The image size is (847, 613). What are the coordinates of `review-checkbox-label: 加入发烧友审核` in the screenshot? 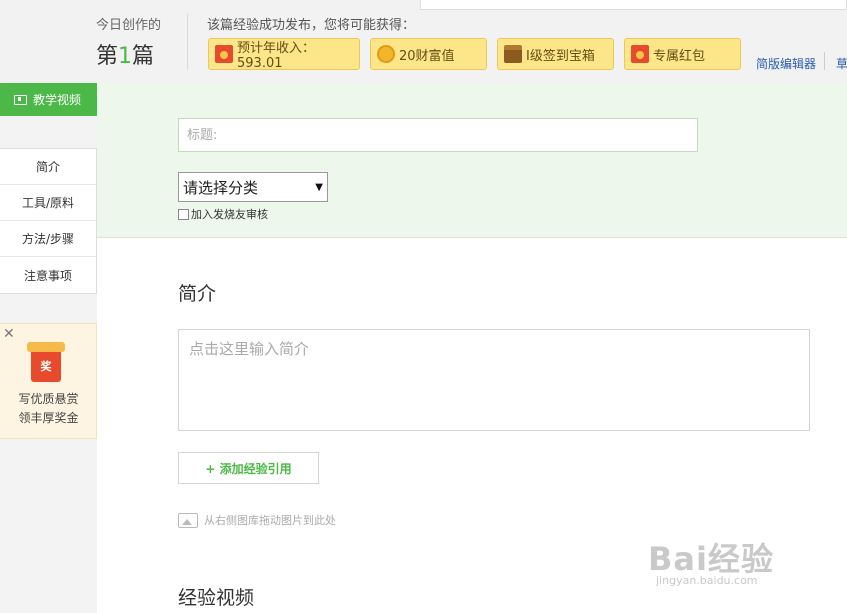 It's located at (229, 214).